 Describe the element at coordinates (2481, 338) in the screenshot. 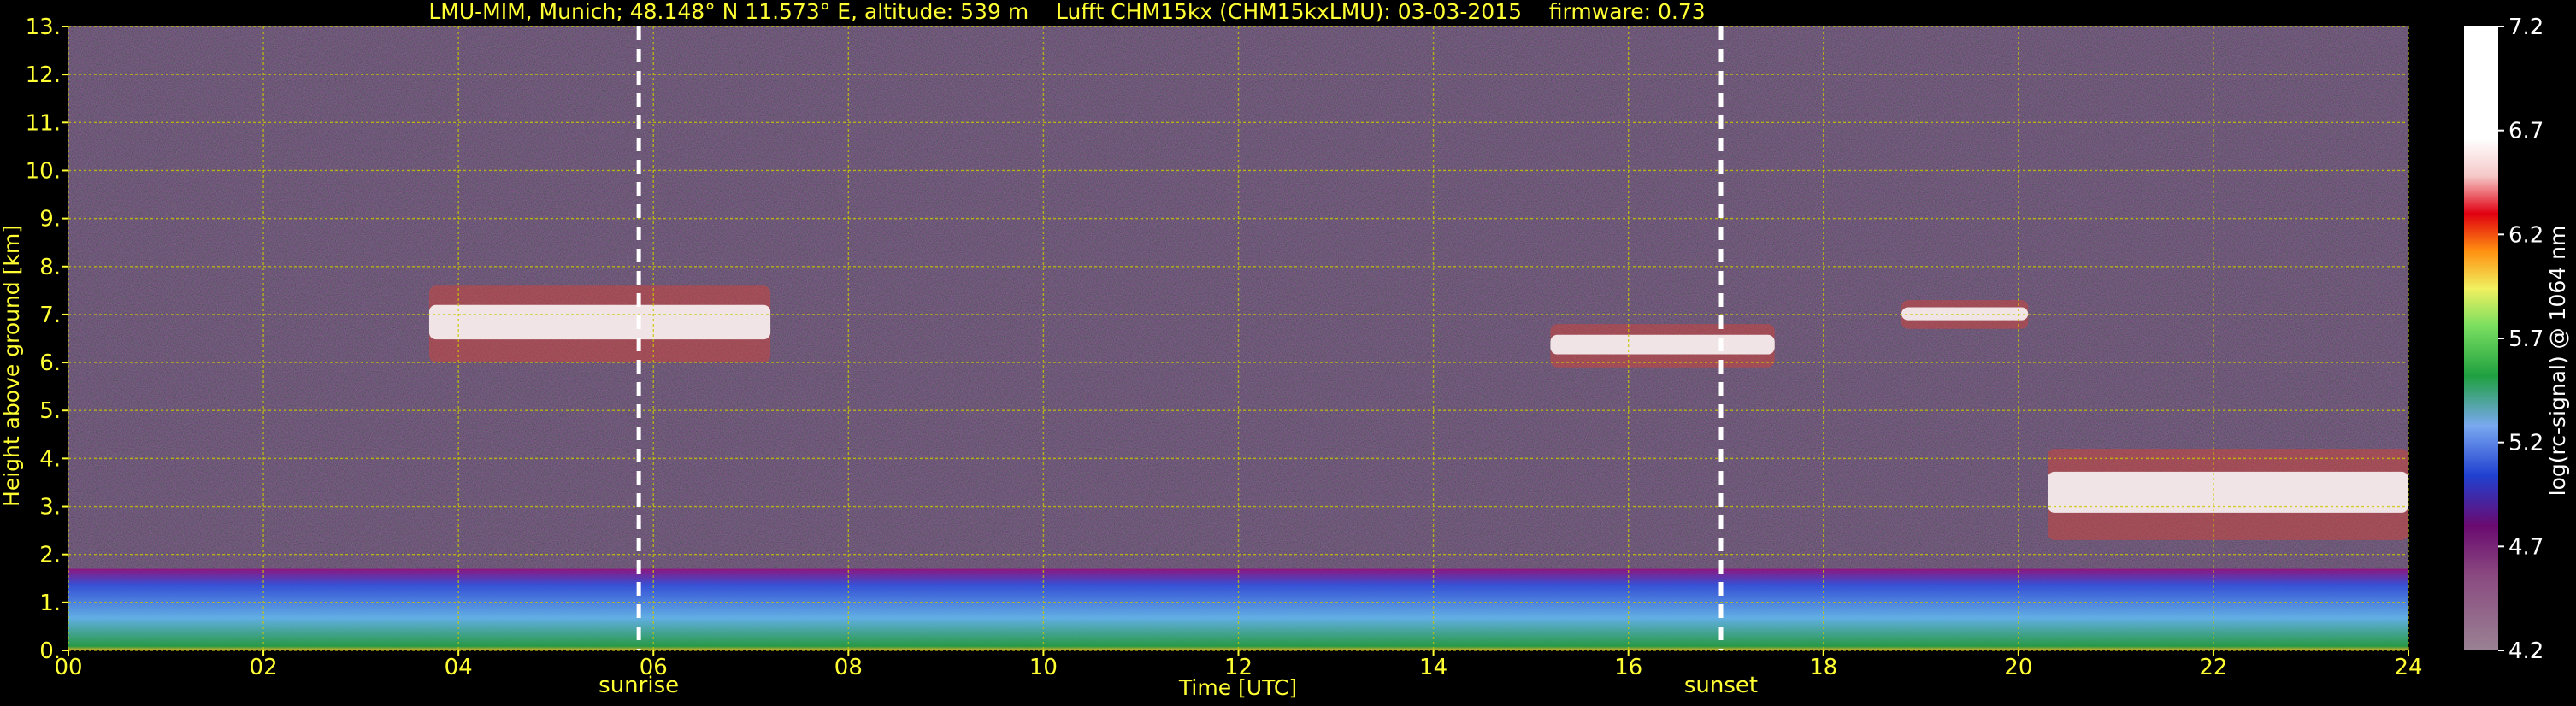

I see `colorbar-scale` at that location.